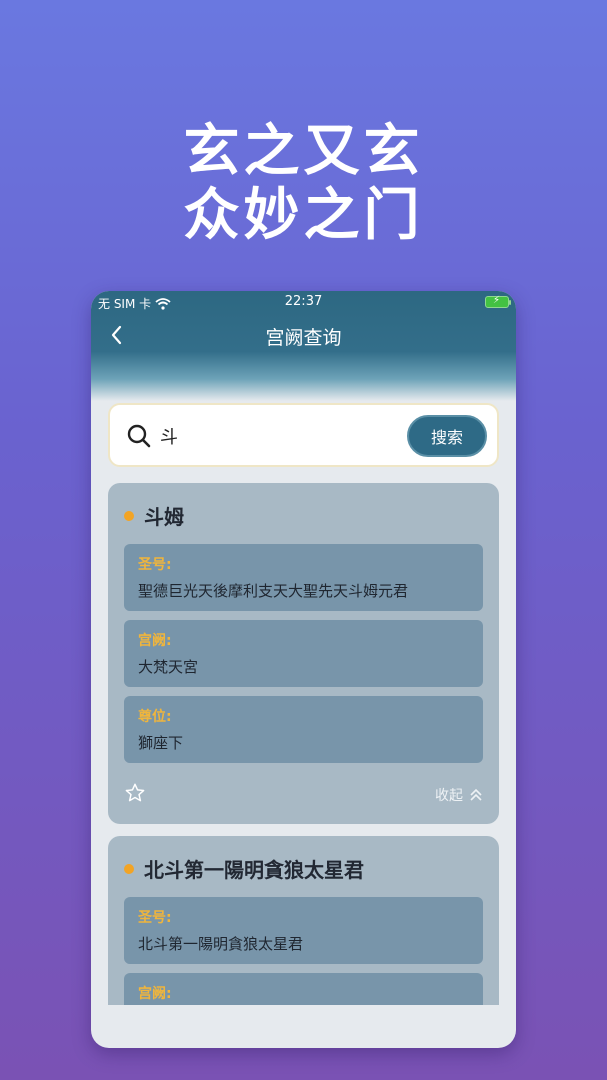 Image resolution: width=607 pixels, height=1080 pixels. I want to click on result-card: 北斗第一陽明貪狼太星君 圣号: 北斗第一陽明貪狼太星君 宫阙:, so click(303, 920).